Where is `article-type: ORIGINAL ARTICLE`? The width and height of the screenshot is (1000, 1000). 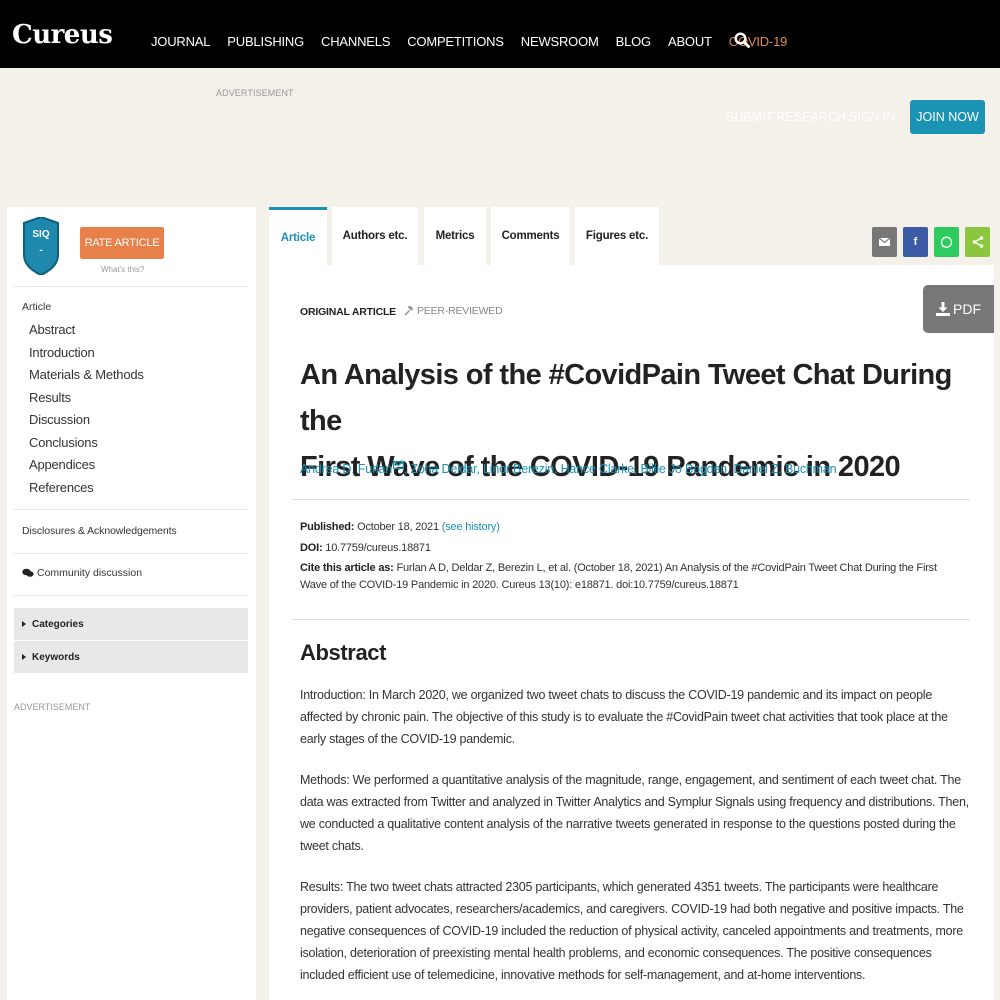
article-type: ORIGINAL ARTICLE is located at coordinates (348, 312).